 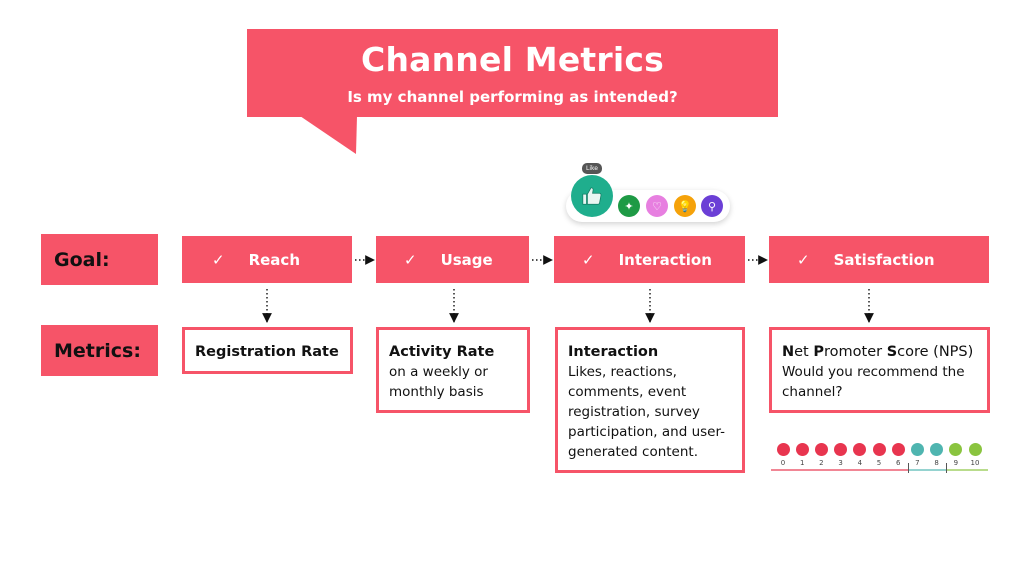 What do you see at coordinates (613, 352) in the screenshot?
I see `metric-title: Interaction` at bounding box center [613, 352].